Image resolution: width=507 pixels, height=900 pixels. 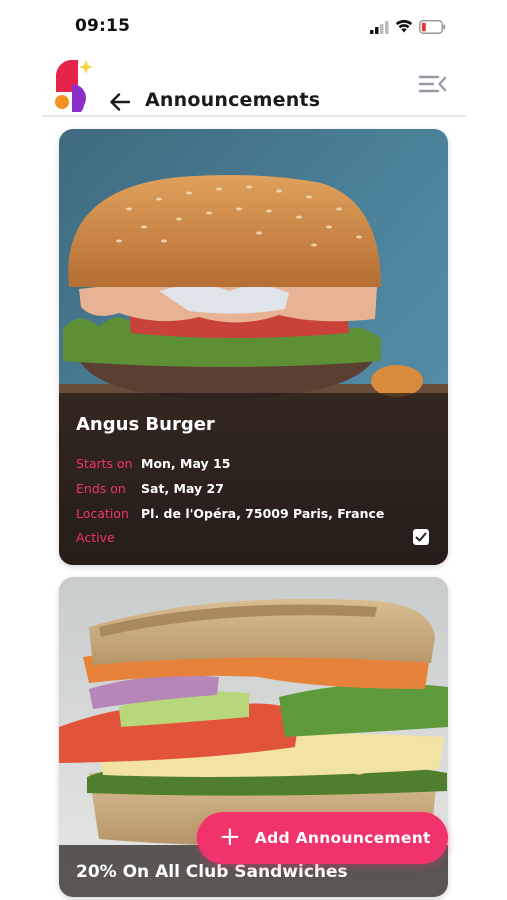 What do you see at coordinates (182, 488) in the screenshot?
I see `ends-on-value: Sat, May 27` at bounding box center [182, 488].